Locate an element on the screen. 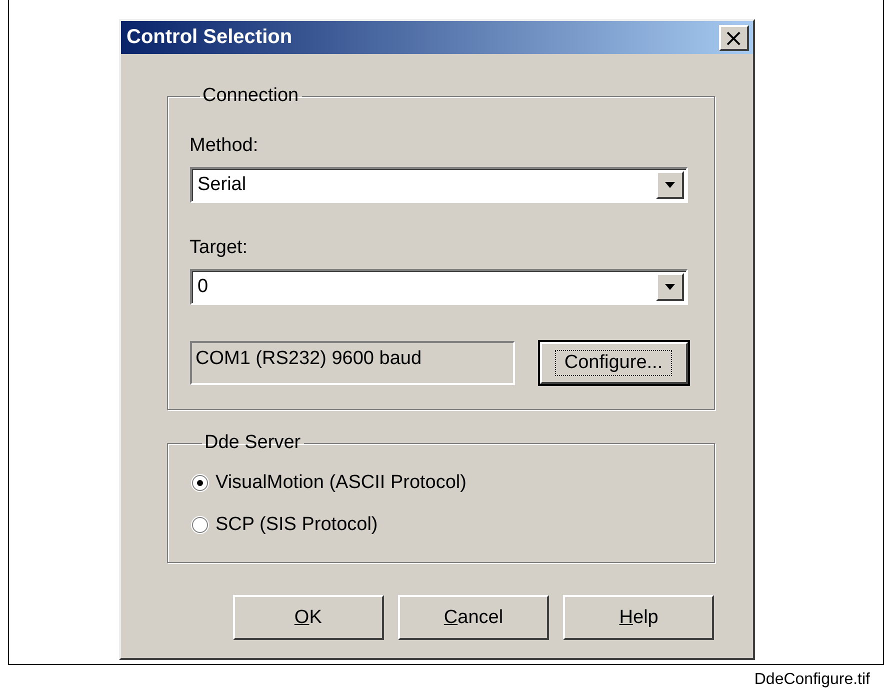  target-label: Target: is located at coordinates (219, 248).